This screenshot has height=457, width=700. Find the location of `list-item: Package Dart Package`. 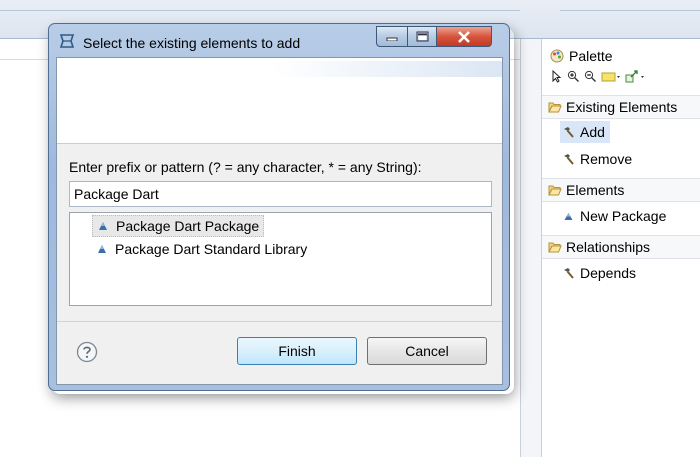

list-item: Package Dart Package is located at coordinates (178, 226).